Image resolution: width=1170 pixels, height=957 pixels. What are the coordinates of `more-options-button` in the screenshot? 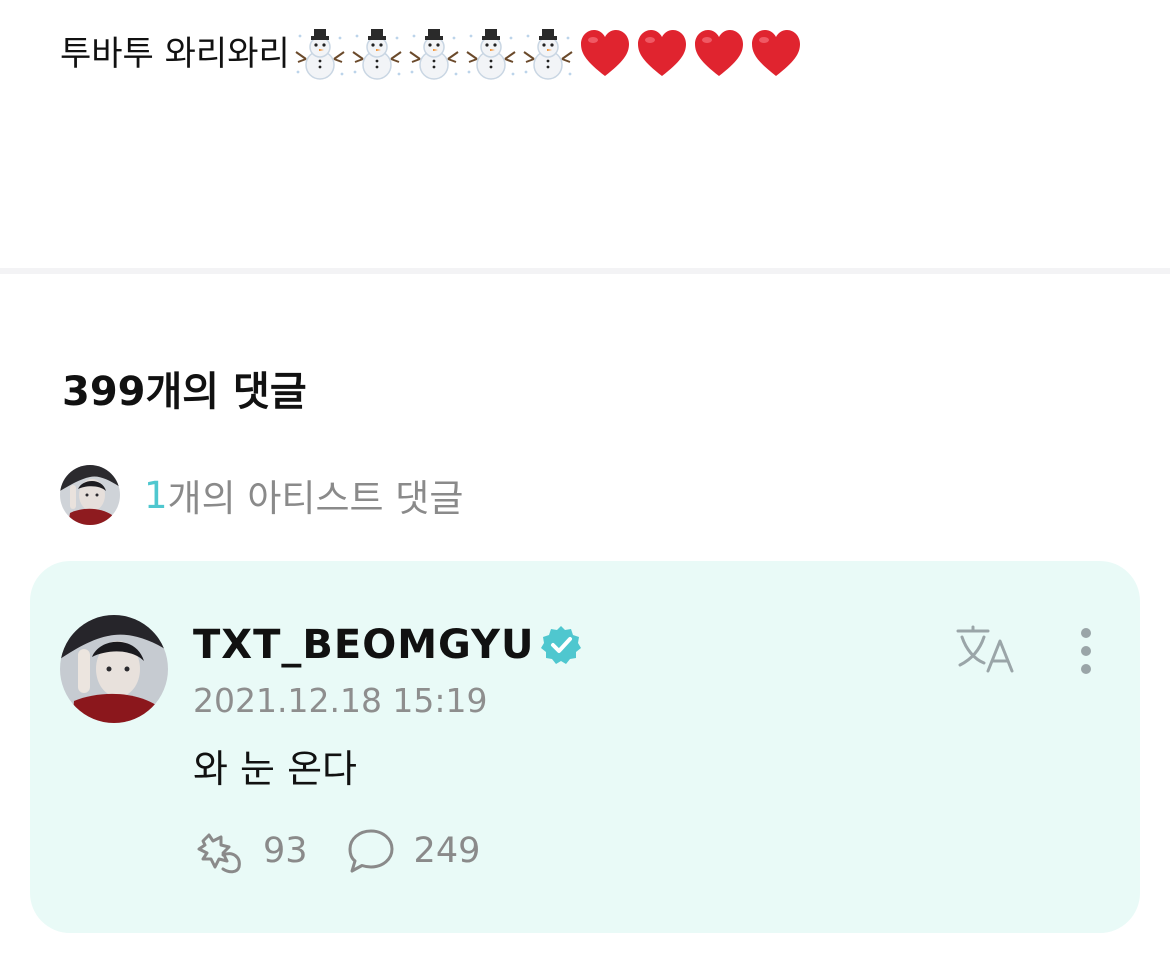 It's located at (1086, 651).